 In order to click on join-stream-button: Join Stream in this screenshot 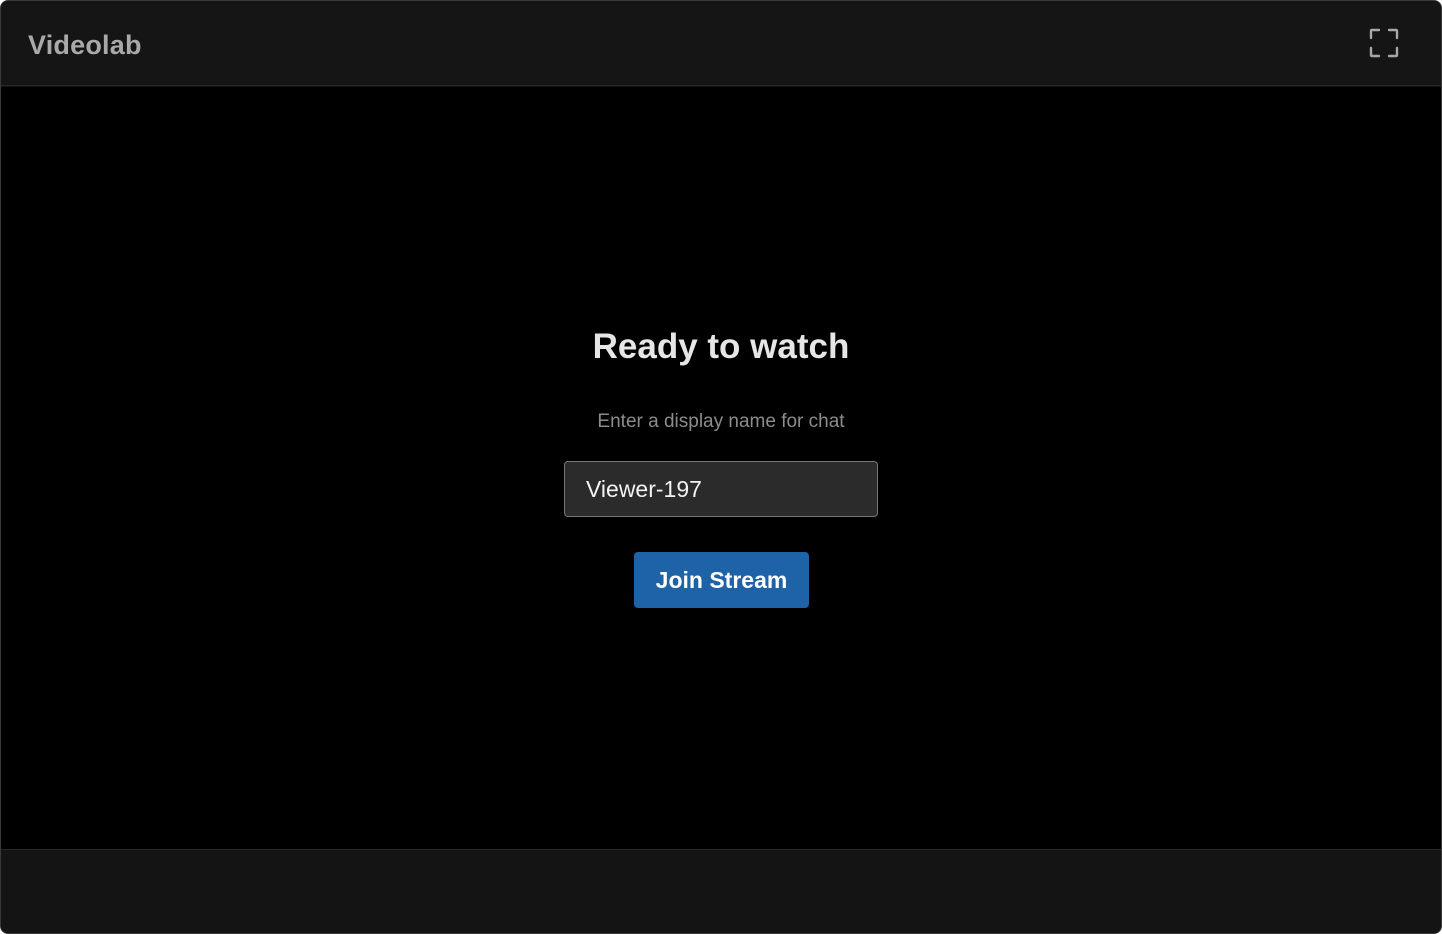, I will do `click(721, 580)`.